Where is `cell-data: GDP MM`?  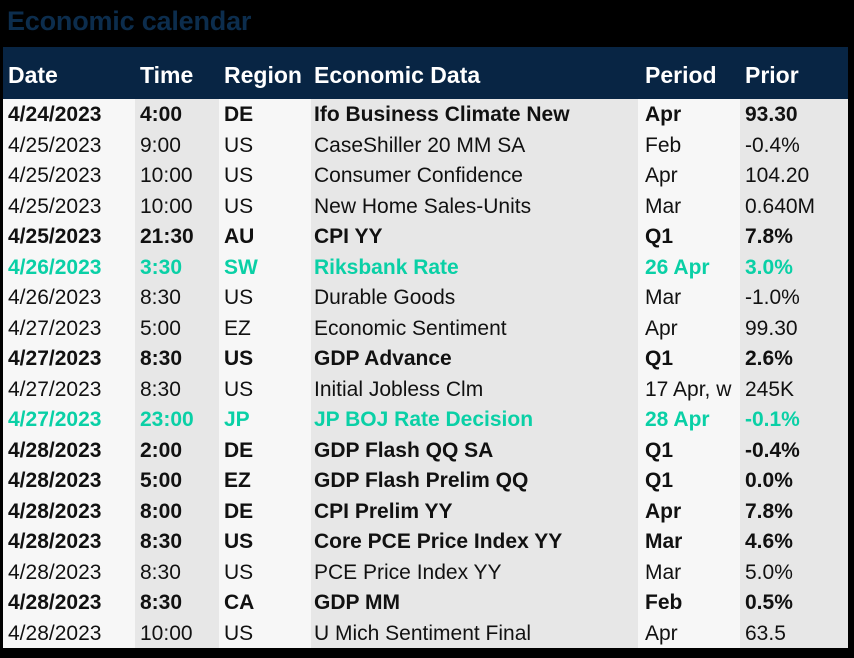 cell-data: GDP MM is located at coordinates (357, 602).